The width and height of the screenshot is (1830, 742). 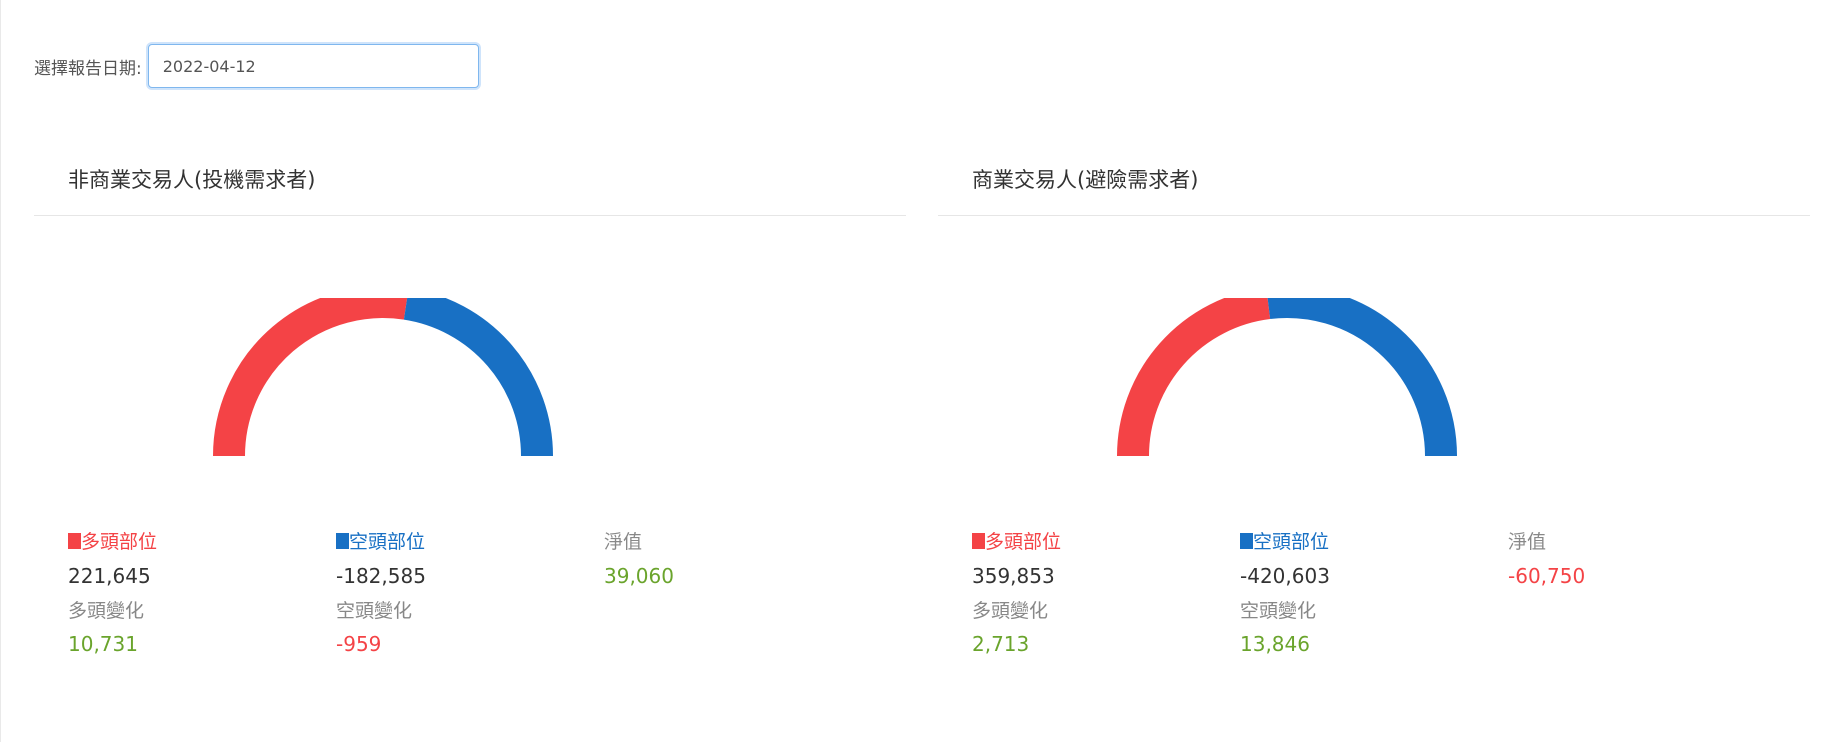 What do you see at coordinates (88, 68) in the screenshot?
I see `date-picker-label: 選擇報告日期:` at bounding box center [88, 68].